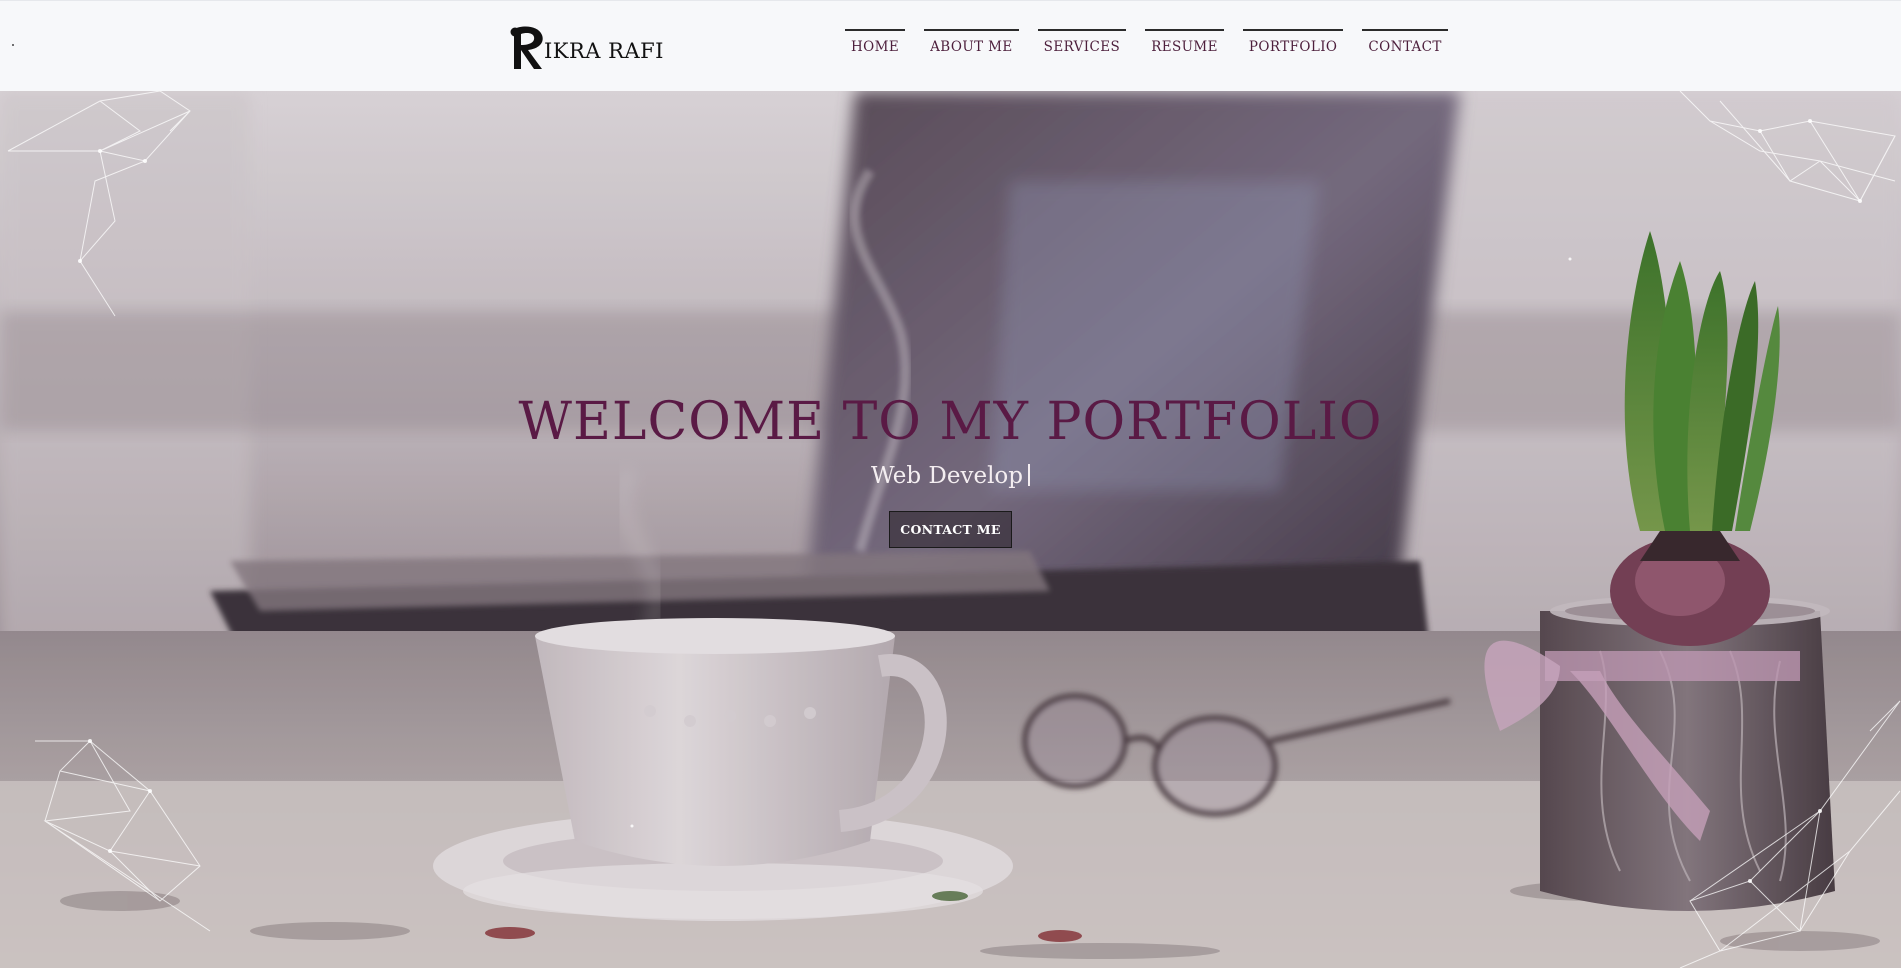 This screenshot has width=1901, height=968. What do you see at coordinates (947, 476) in the screenshot?
I see `typed-text: Web Develop` at bounding box center [947, 476].